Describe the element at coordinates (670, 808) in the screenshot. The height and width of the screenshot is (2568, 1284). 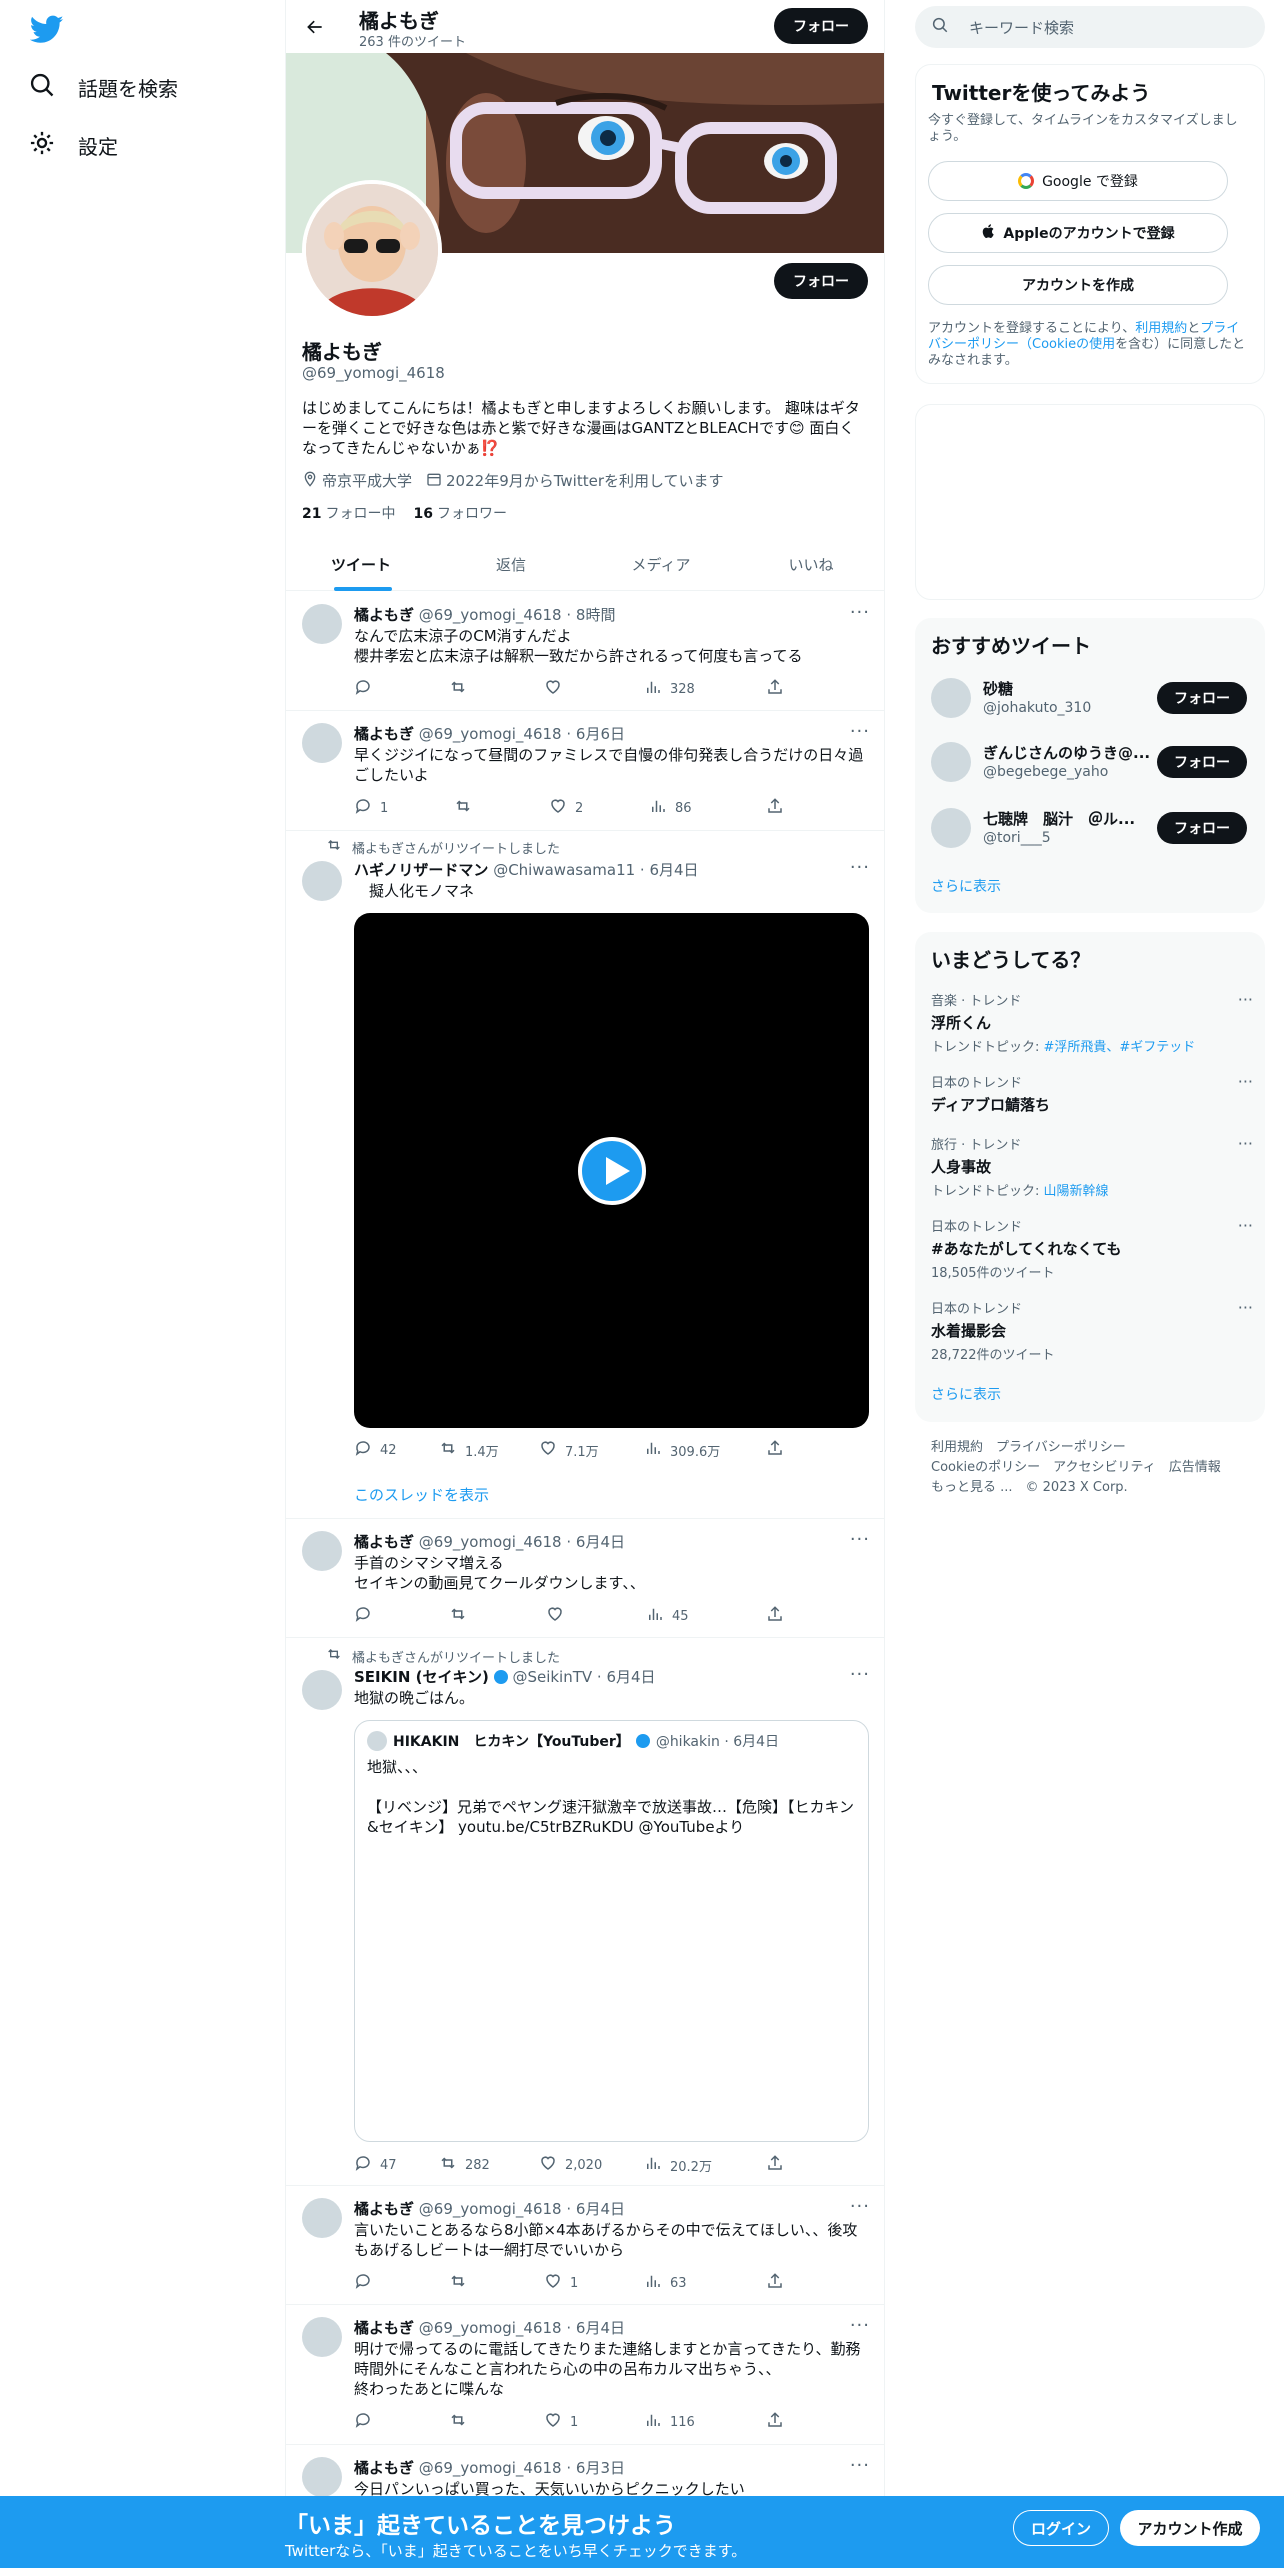
I see `views-button: 86` at that location.